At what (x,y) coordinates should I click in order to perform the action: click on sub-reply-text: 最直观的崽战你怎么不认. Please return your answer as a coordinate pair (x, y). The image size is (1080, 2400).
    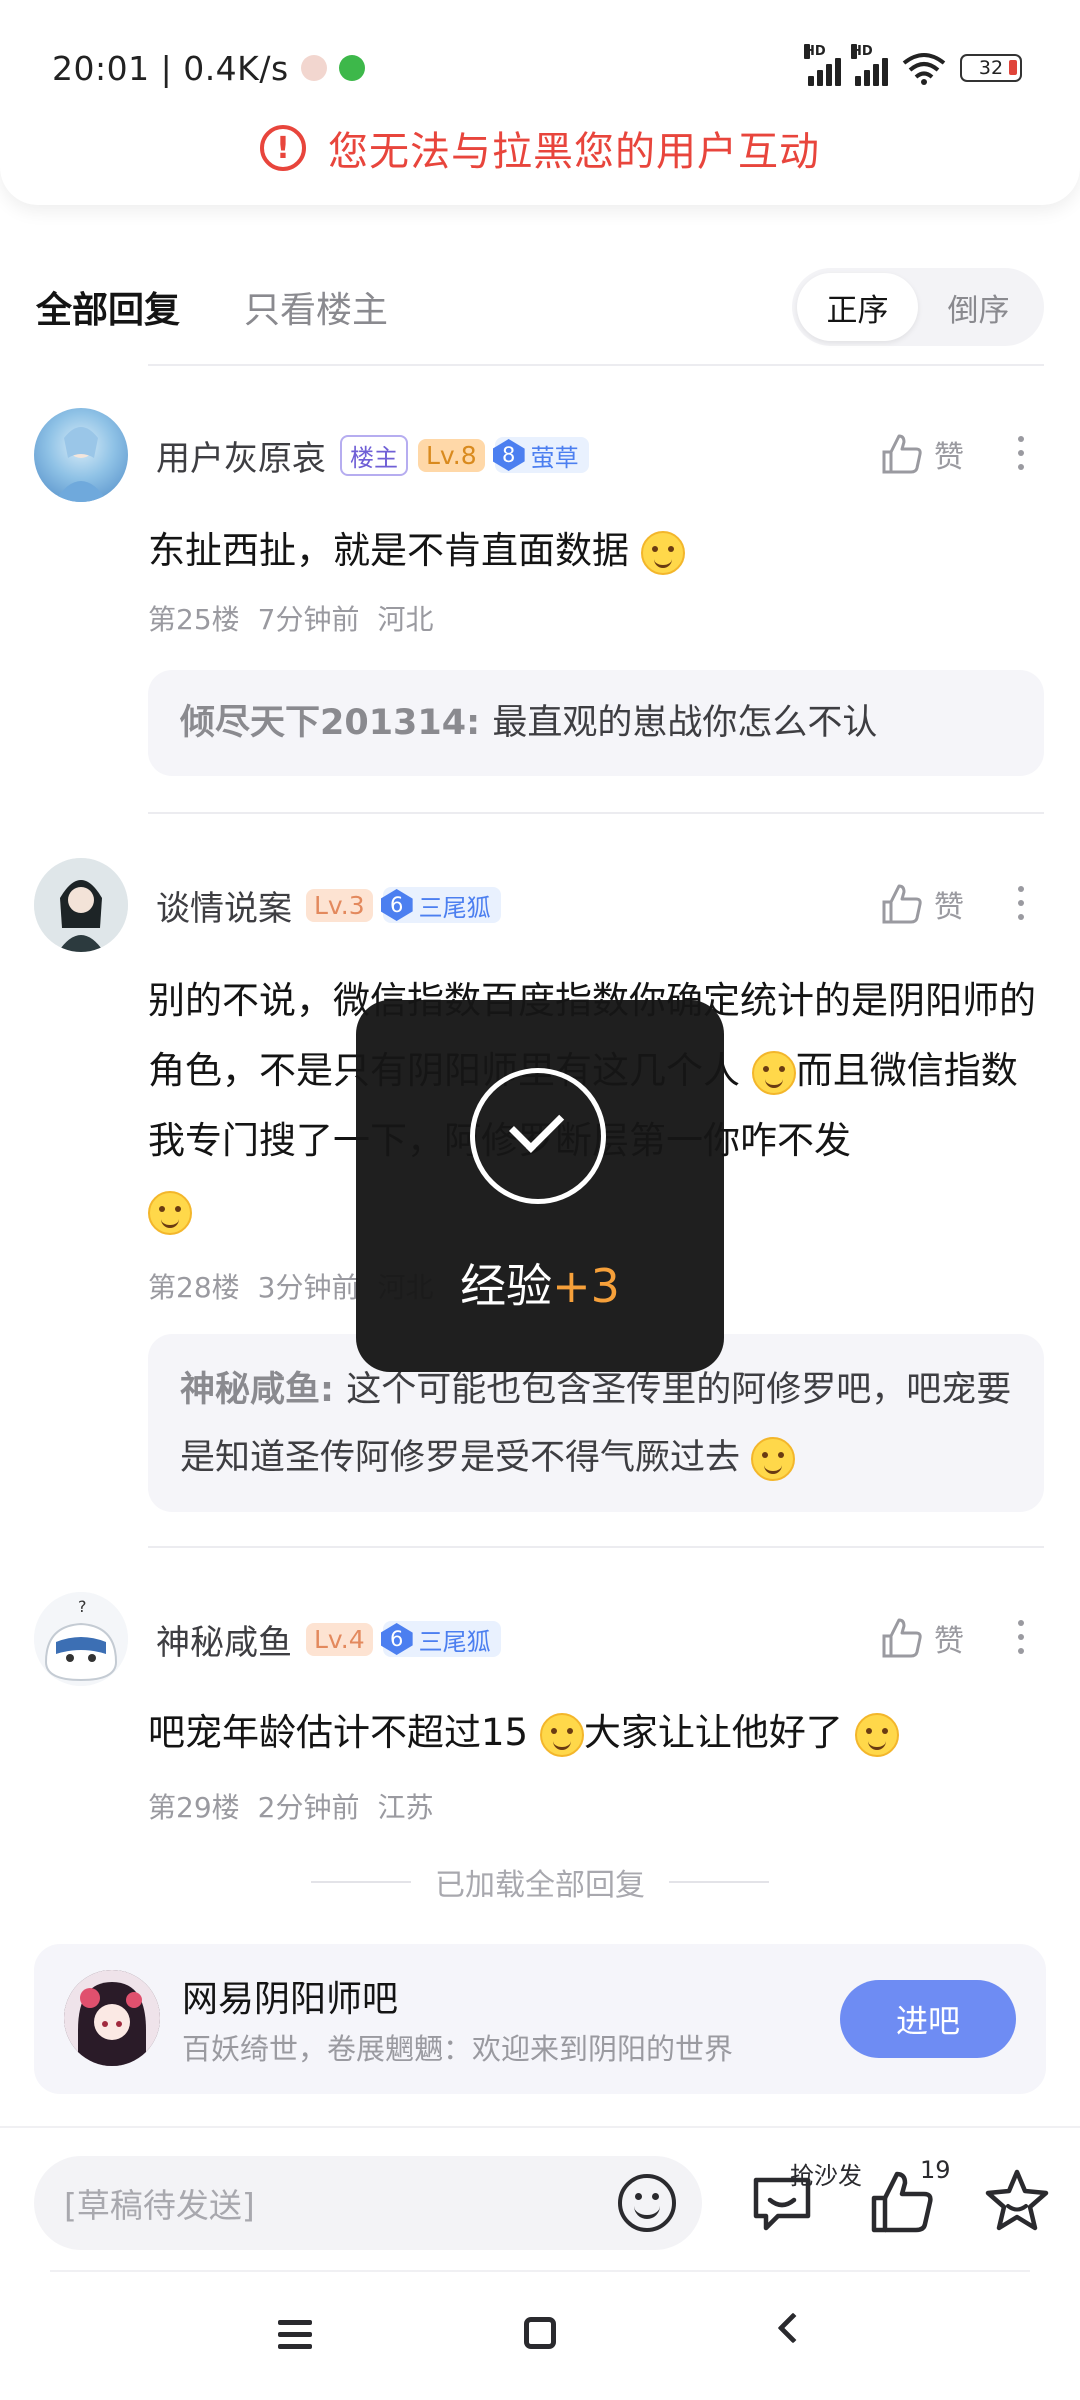
    Looking at the image, I should click on (685, 723).